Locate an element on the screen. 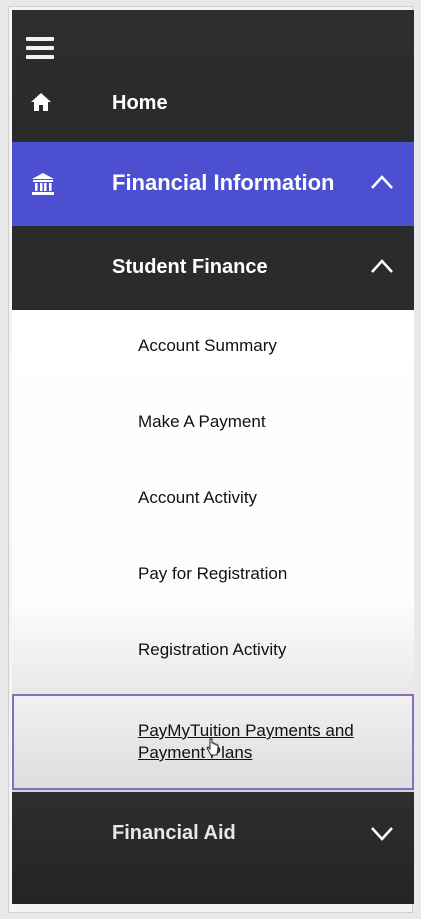 The width and height of the screenshot is (421, 919). chevron-down-icon is located at coordinates (382, 834).